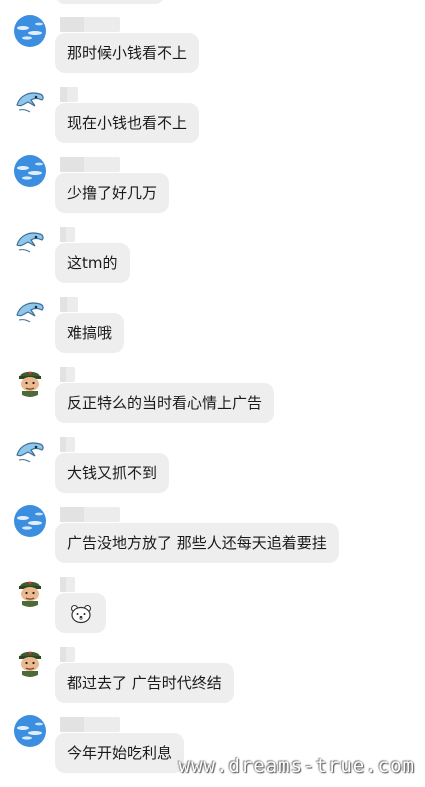  What do you see at coordinates (144, 683) in the screenshot?
I see `message-bubble: 都过去了 广告时代终结` at bounding box center [144, 683].